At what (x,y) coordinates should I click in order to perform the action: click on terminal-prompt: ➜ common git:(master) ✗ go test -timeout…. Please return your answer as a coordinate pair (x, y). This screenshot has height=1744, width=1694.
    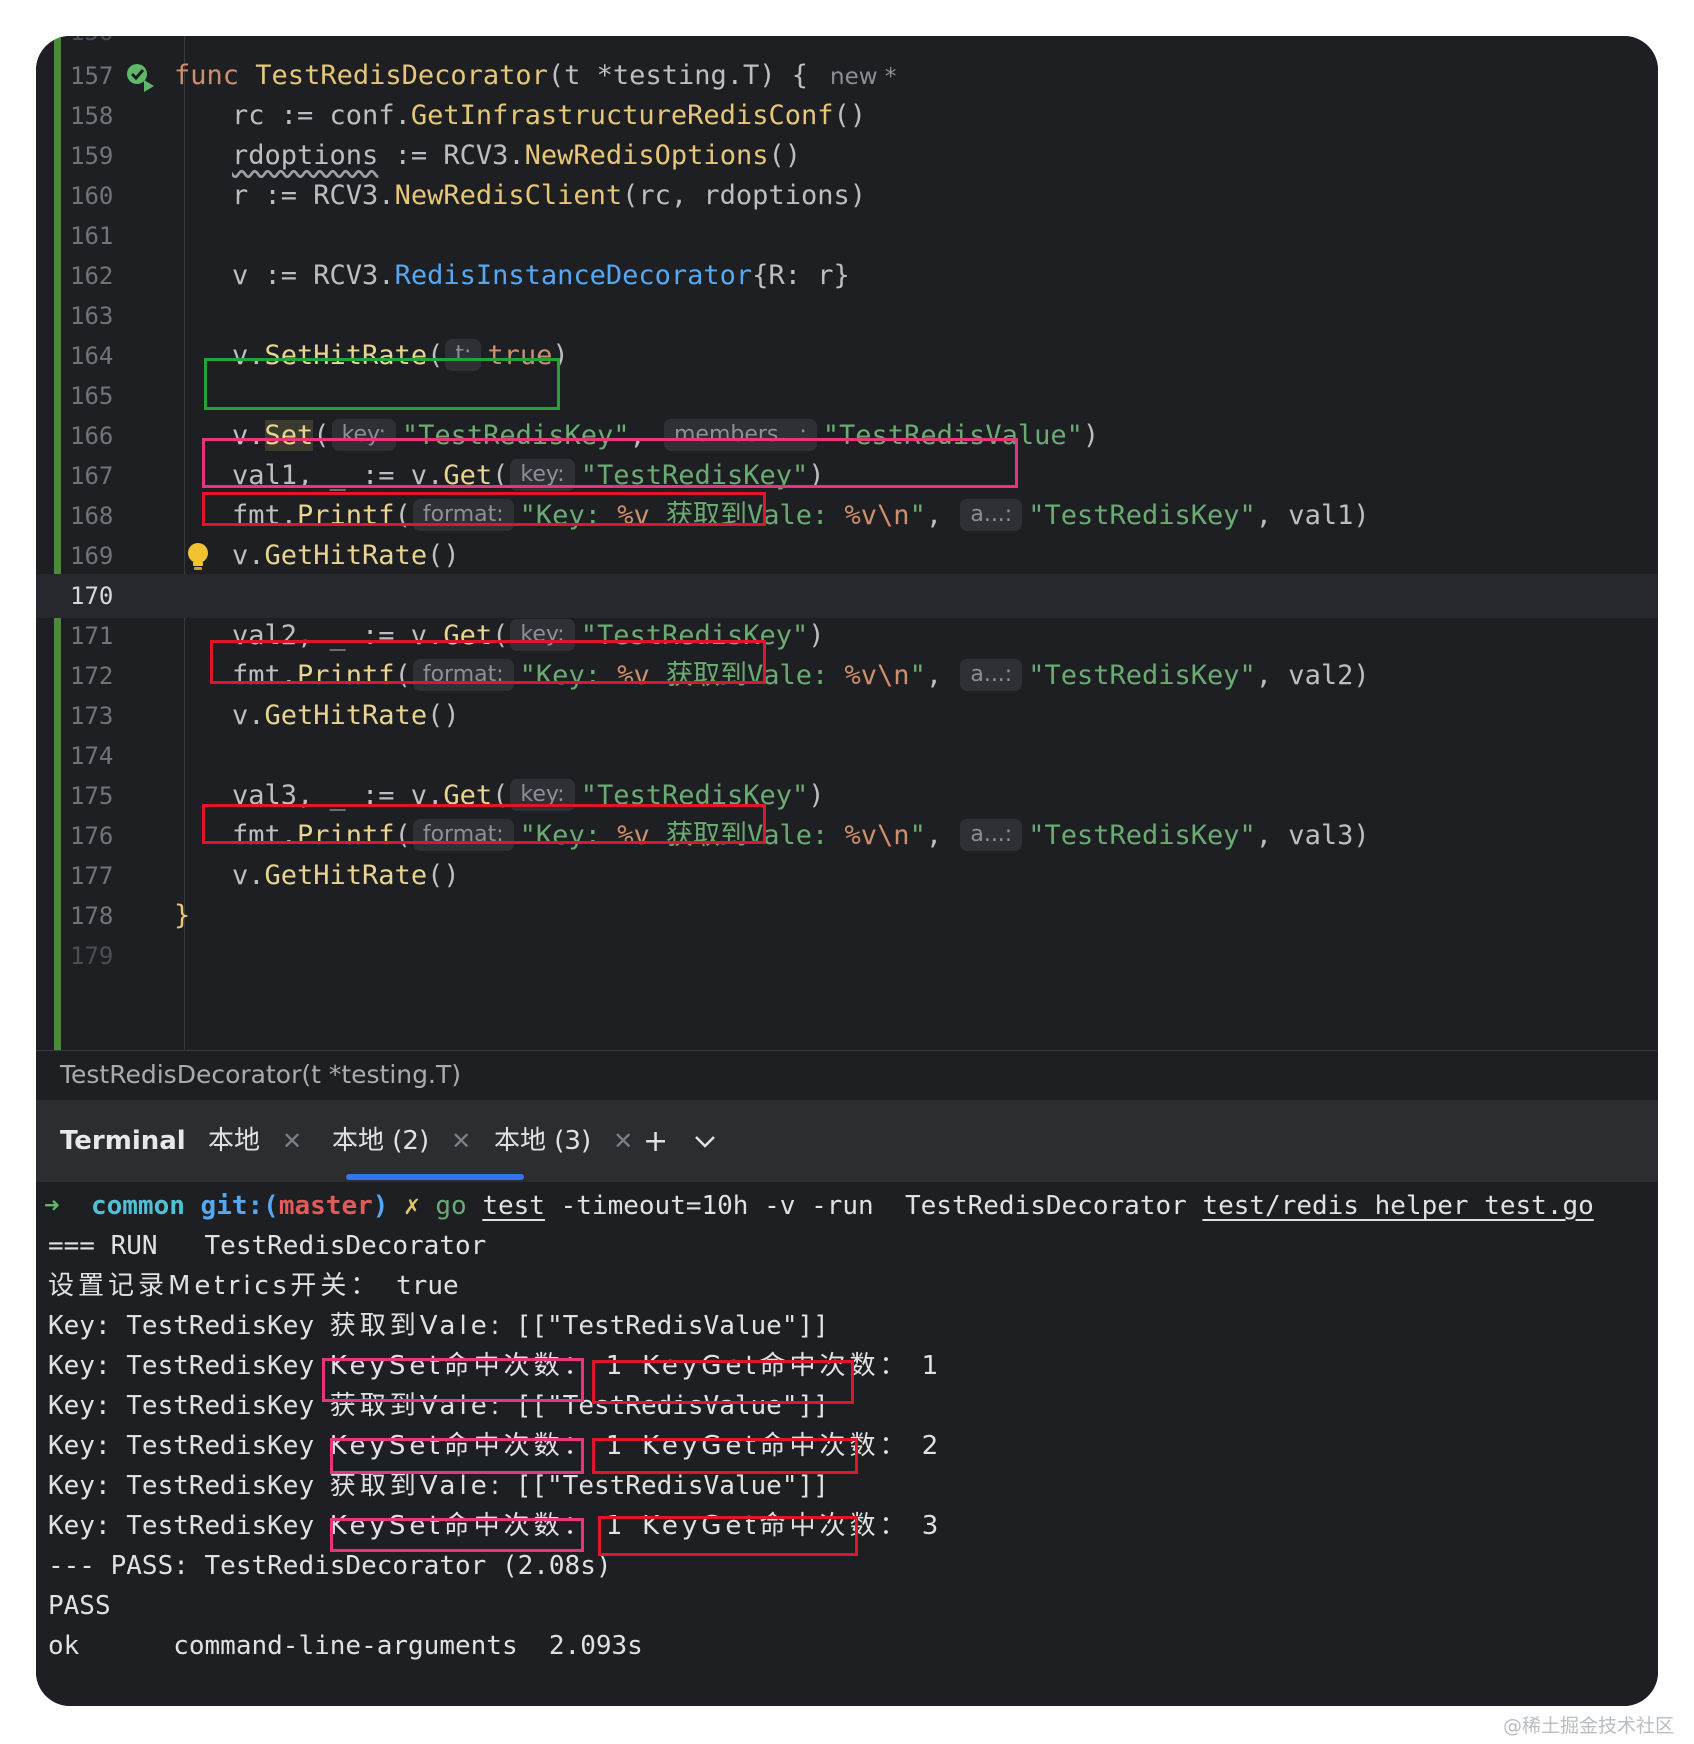
    Looking at the image, I should click on (819, 1206).